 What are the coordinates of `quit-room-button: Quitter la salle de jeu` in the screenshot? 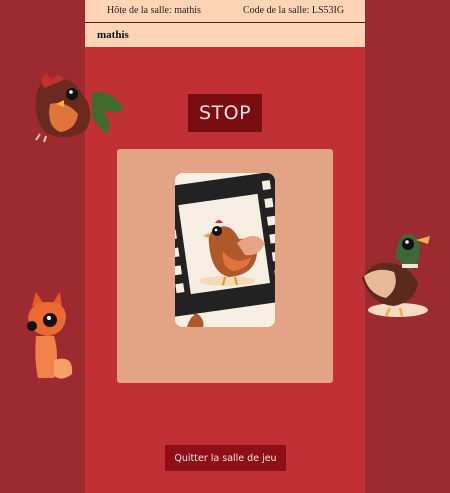 It's located at (225, 458).